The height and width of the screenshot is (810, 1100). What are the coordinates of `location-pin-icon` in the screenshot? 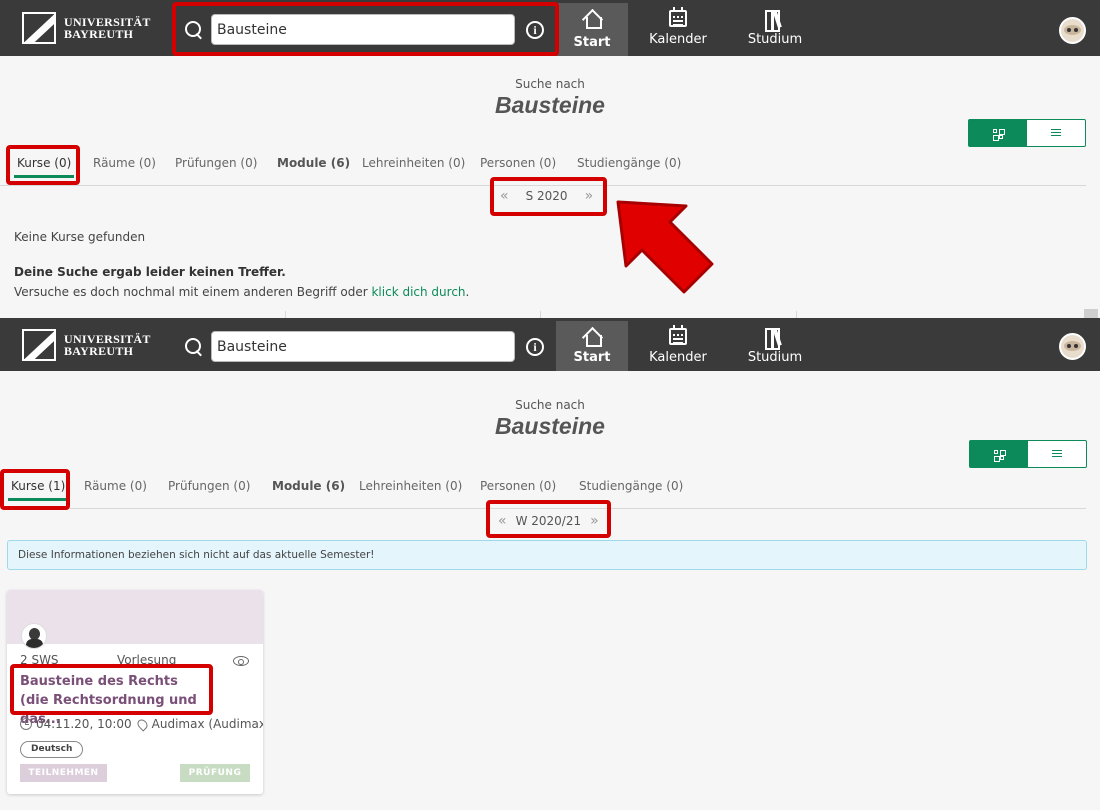 It's located at (142, 724).